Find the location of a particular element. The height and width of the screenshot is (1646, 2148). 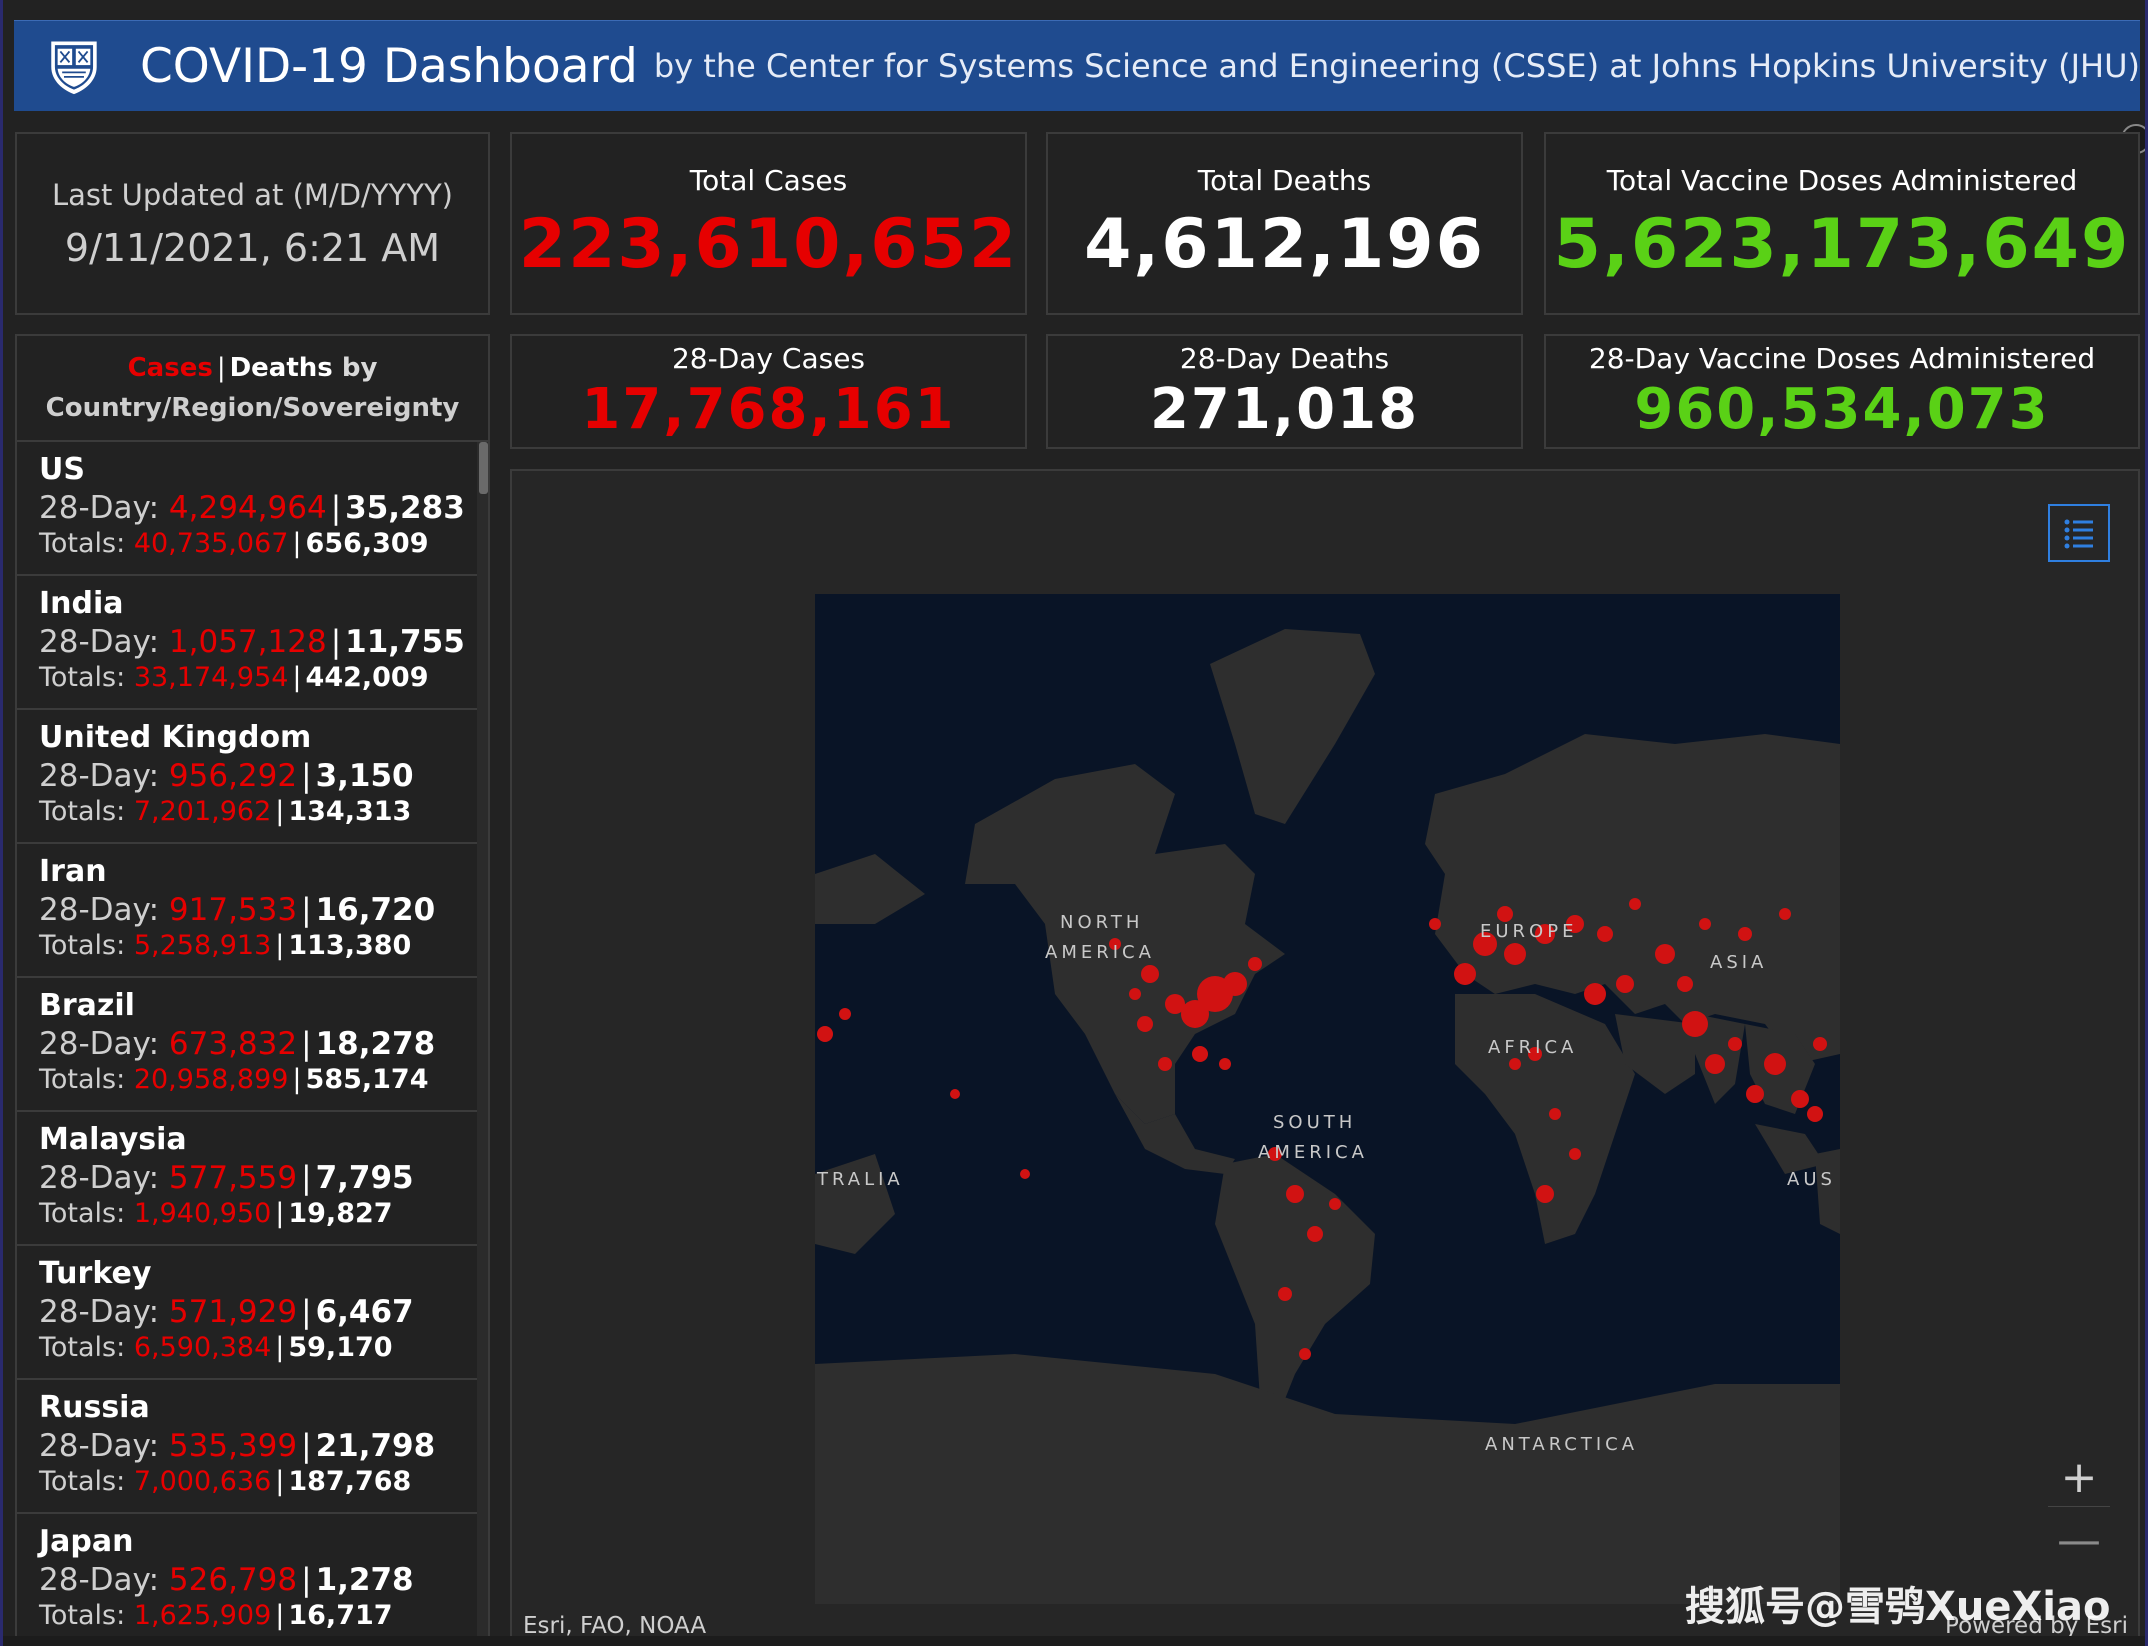

country-28day-deaths: 35,283 is located at coordinates (405, 508).